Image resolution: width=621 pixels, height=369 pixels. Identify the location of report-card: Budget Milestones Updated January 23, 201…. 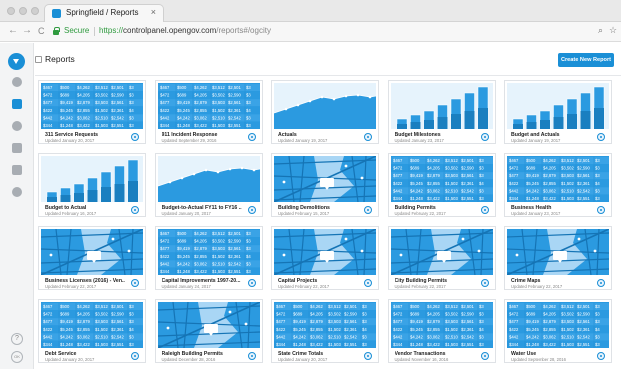
(441, 112).